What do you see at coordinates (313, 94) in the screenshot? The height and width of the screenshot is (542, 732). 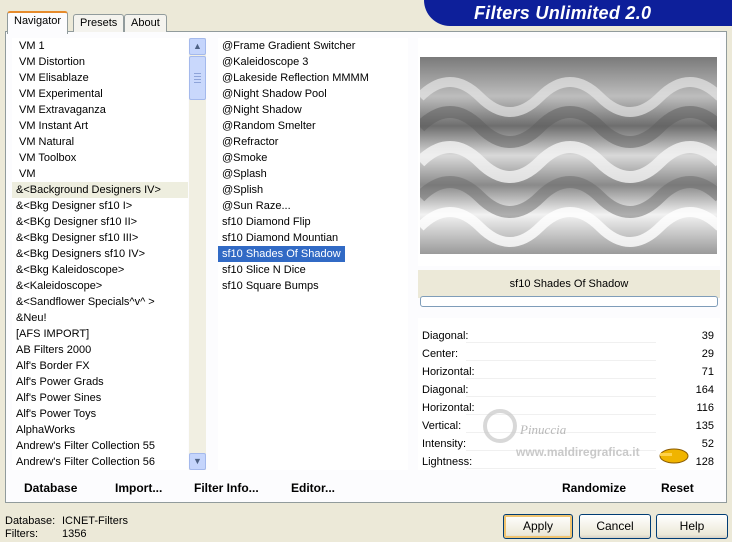 I see `list-item: @Night Shadow Pool` at bounding box center [313, 94].